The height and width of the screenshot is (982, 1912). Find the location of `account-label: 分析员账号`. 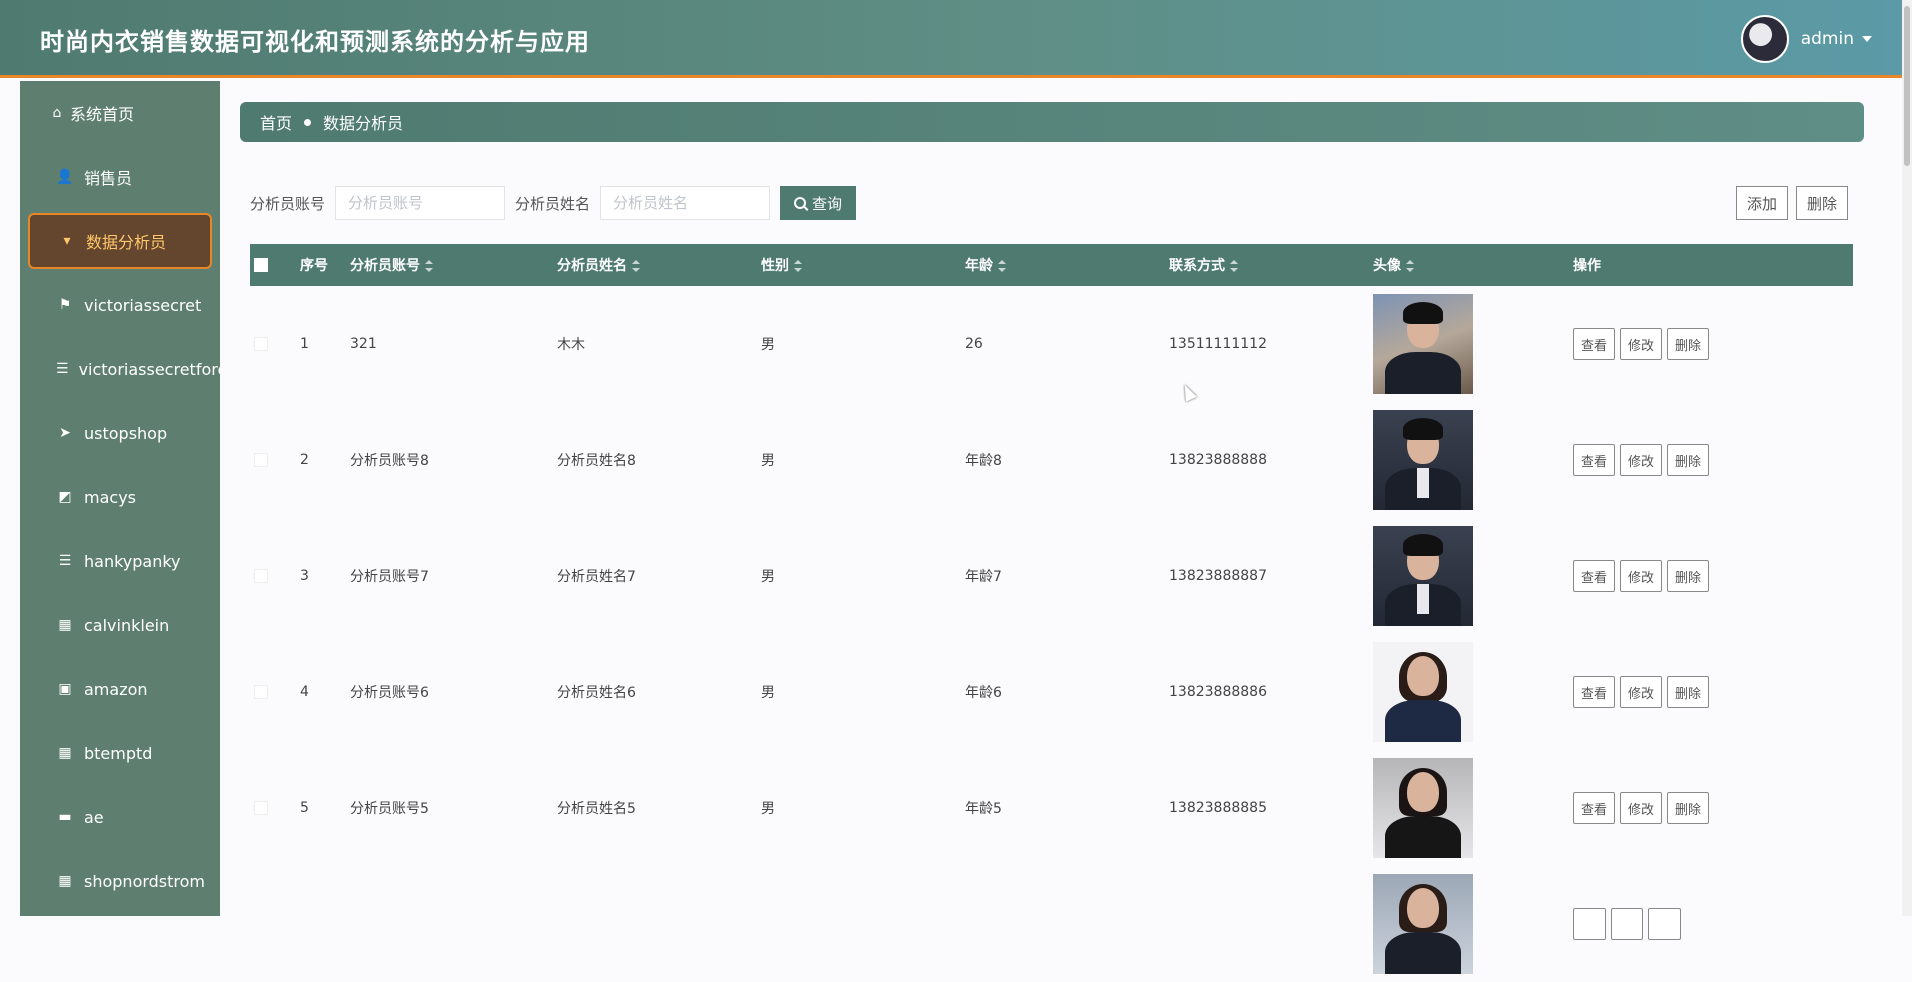

account-label: 分析员账号 is located at coordinates (288, 203).